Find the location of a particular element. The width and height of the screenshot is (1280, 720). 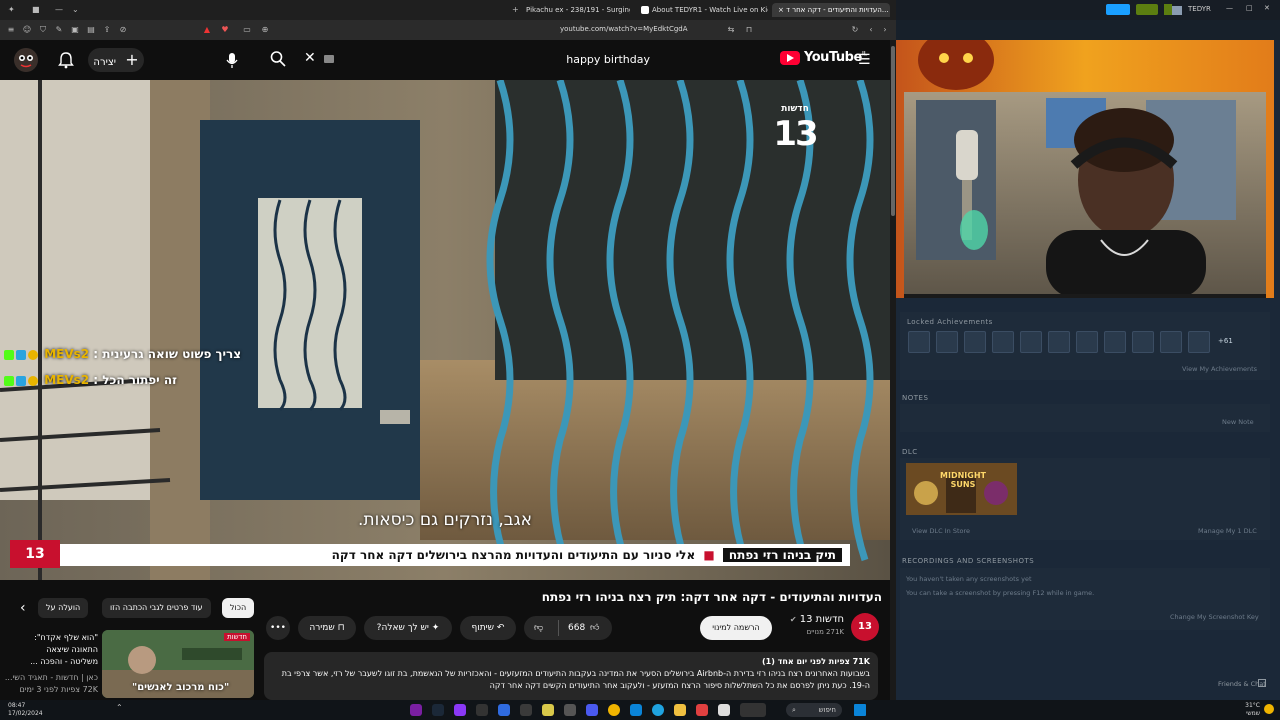

dislike-icon: 👎︎ is located at coordinates (538, 628).